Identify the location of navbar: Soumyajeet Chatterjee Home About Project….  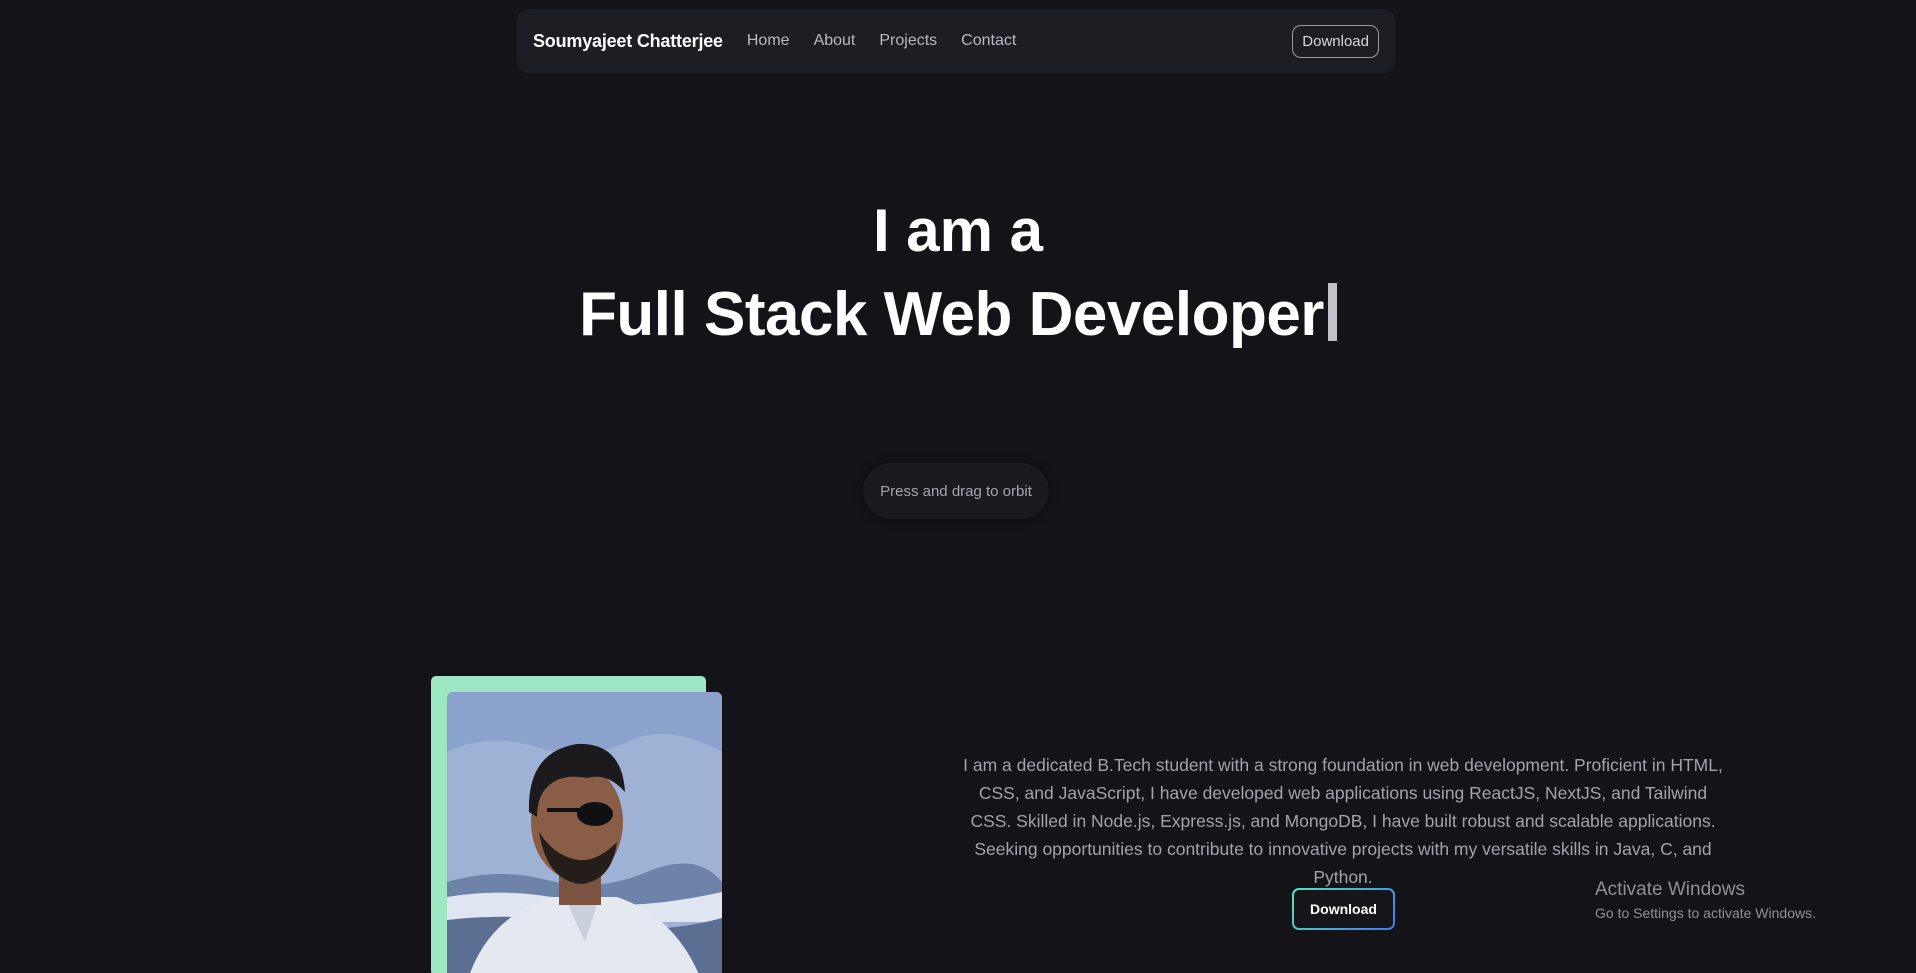
(956, 41).